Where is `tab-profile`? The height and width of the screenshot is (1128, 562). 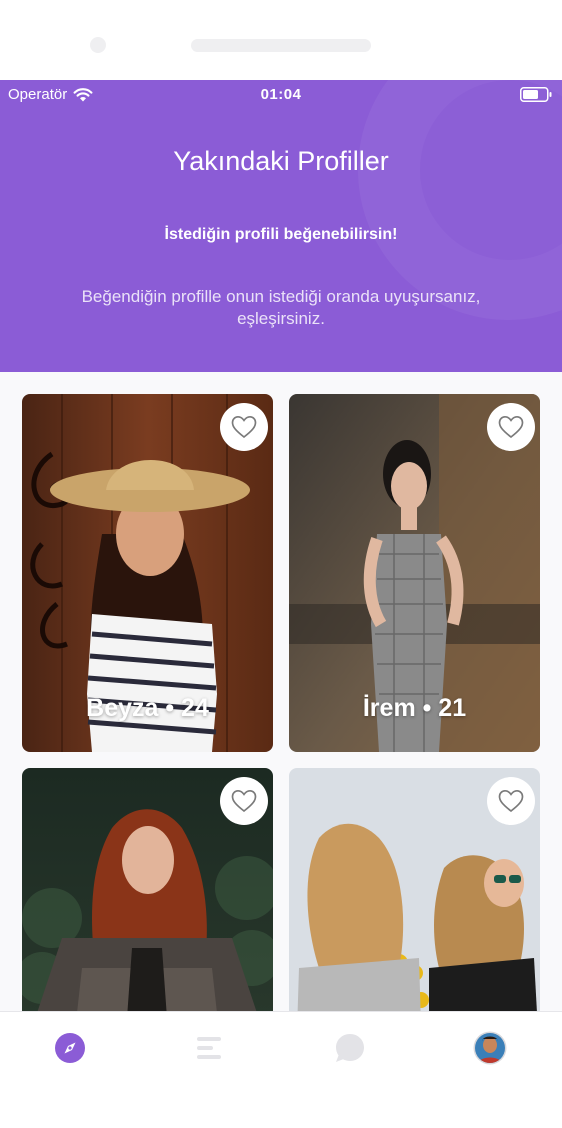
tab-profile is located at coordinates (490, 1048).